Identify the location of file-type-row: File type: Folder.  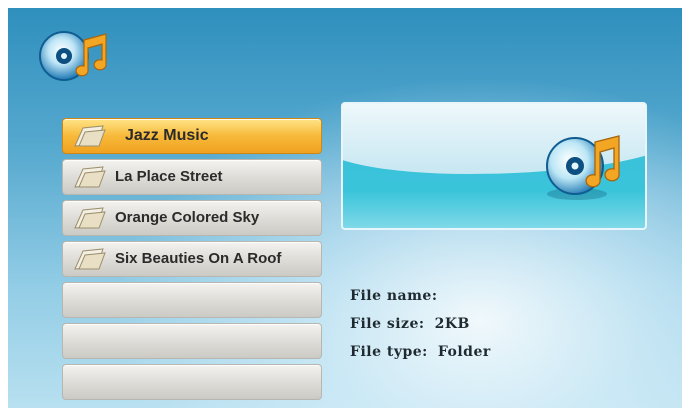
(420, 358).